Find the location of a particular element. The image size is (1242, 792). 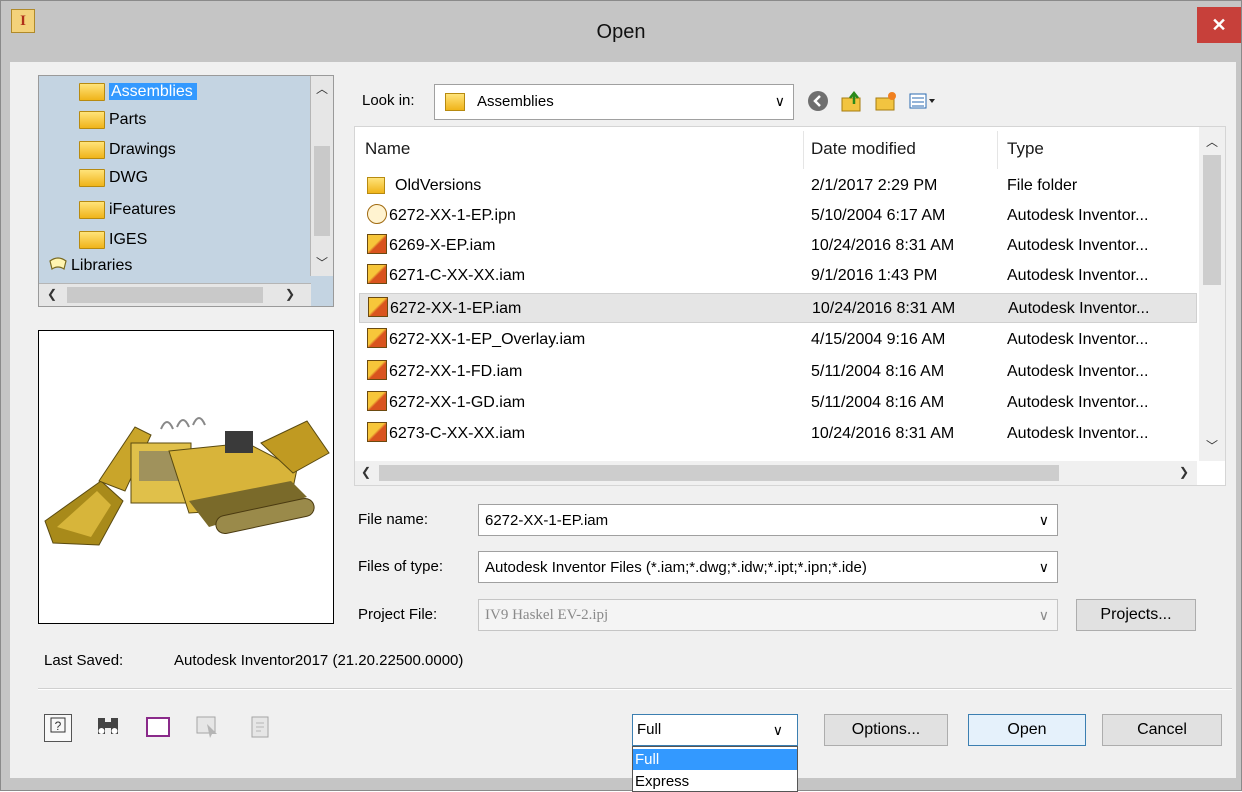

file-list-vertical-scrollbar: ︿ ﹀ is located at coordinates (1212, 294).